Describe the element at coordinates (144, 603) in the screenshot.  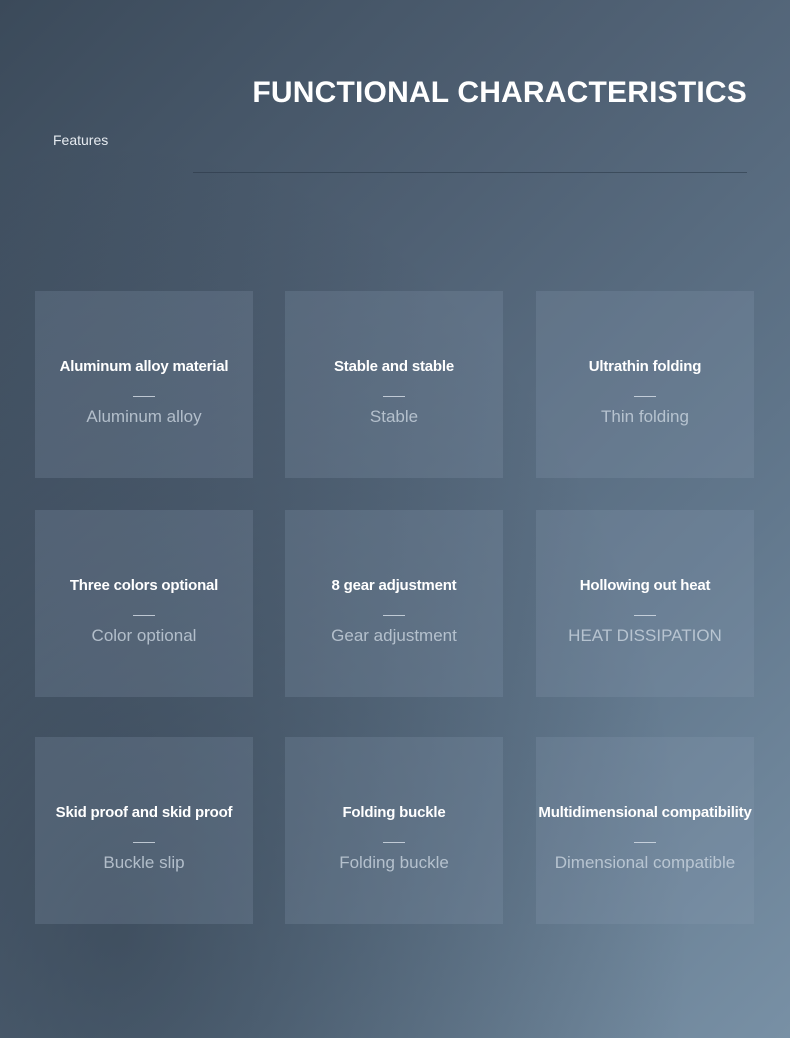
I see `feature-card-colors: Three colors optional Color optional` at that location.